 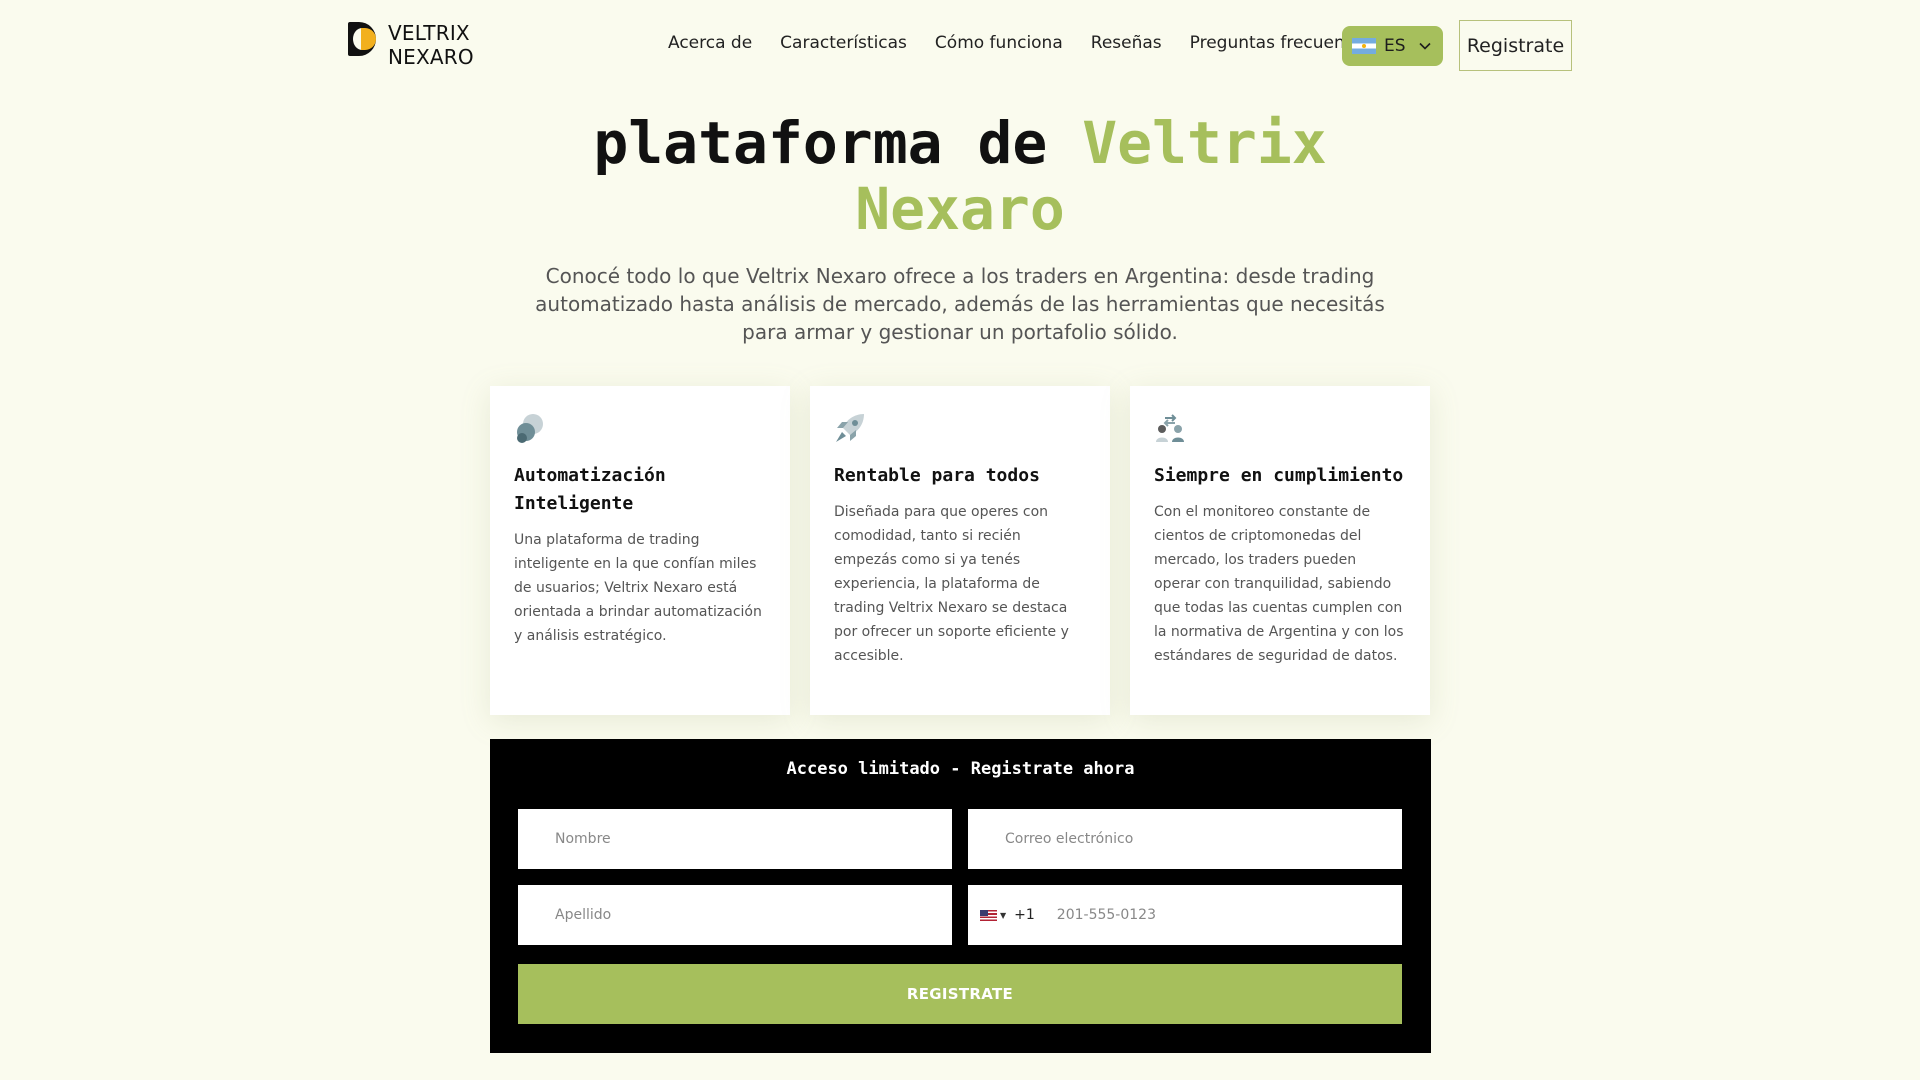 I want to click on form-title: Acceso limitado - Registrate ahora, so click(x=960, y=769).